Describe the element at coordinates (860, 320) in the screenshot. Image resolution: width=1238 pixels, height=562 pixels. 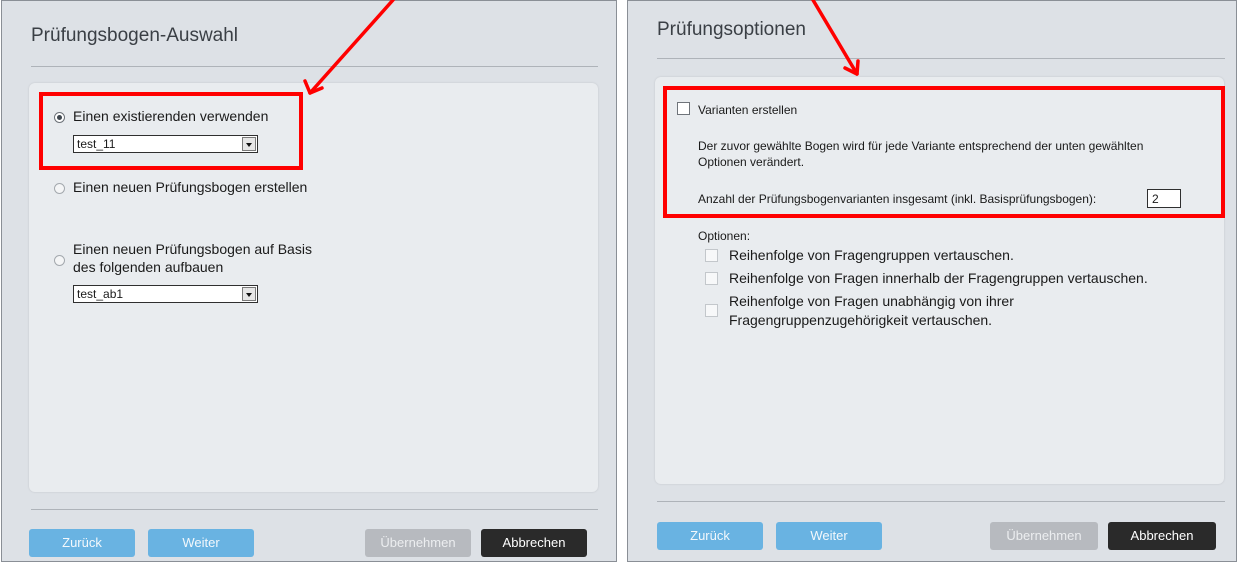
I see `shuffle-ignore-groups-label-line2: Fragengruppenzugehörigkeit vertauschen.` at that location.